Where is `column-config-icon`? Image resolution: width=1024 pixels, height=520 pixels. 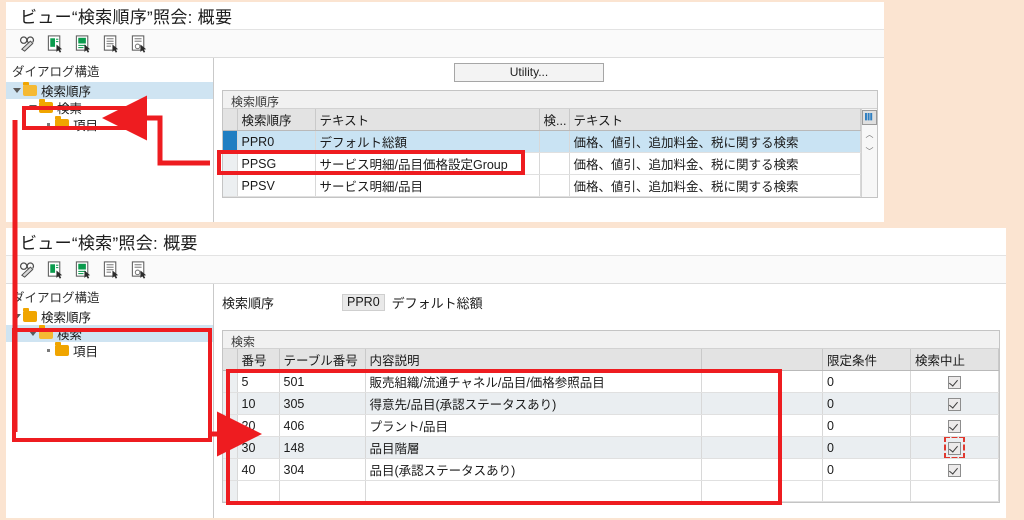 column-config-icon is located at coordinates (869, 117).